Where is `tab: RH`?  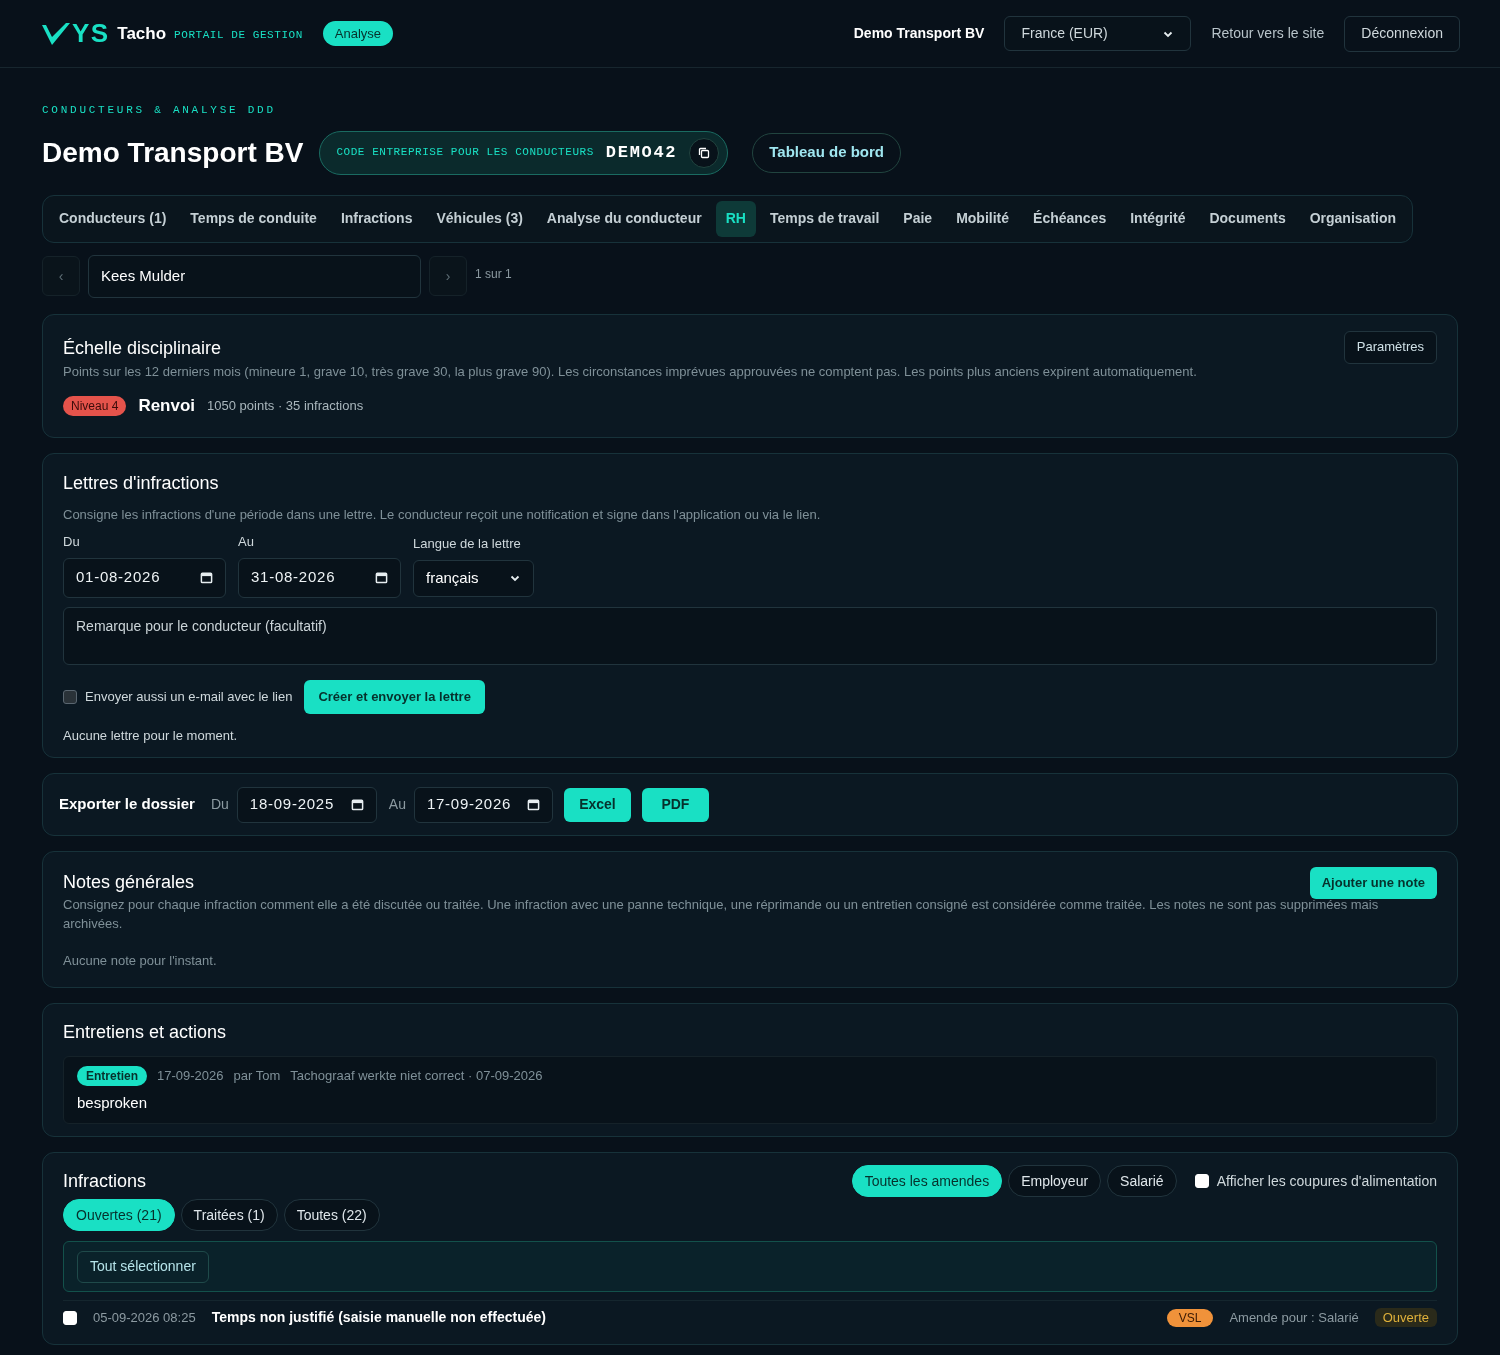 tab: RH is located at coordinates (735, 218).